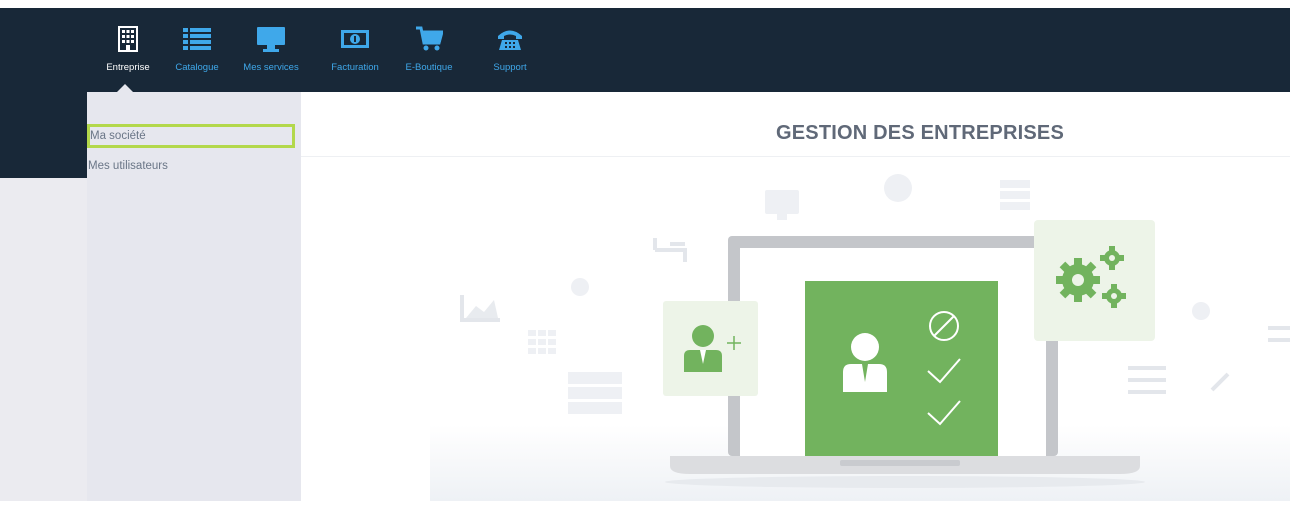  What do you see at coordinates (920, 133) in the screenshot?
I see `page-title: GESTION DES ENTREPRISES` at bounding box center [920, 133].